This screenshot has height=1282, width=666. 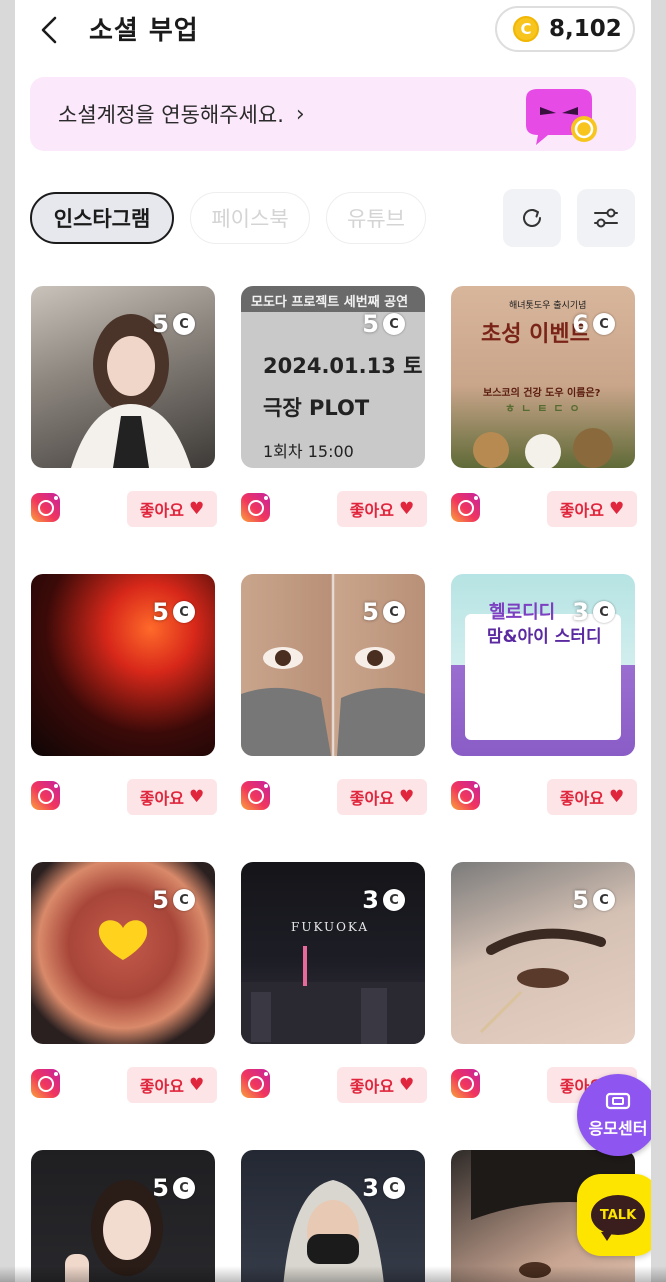 What do you see at coordinates (300, 114) in the screenshot?
I see `chevron-right-icon: ›` at bounding box center [300, 114].